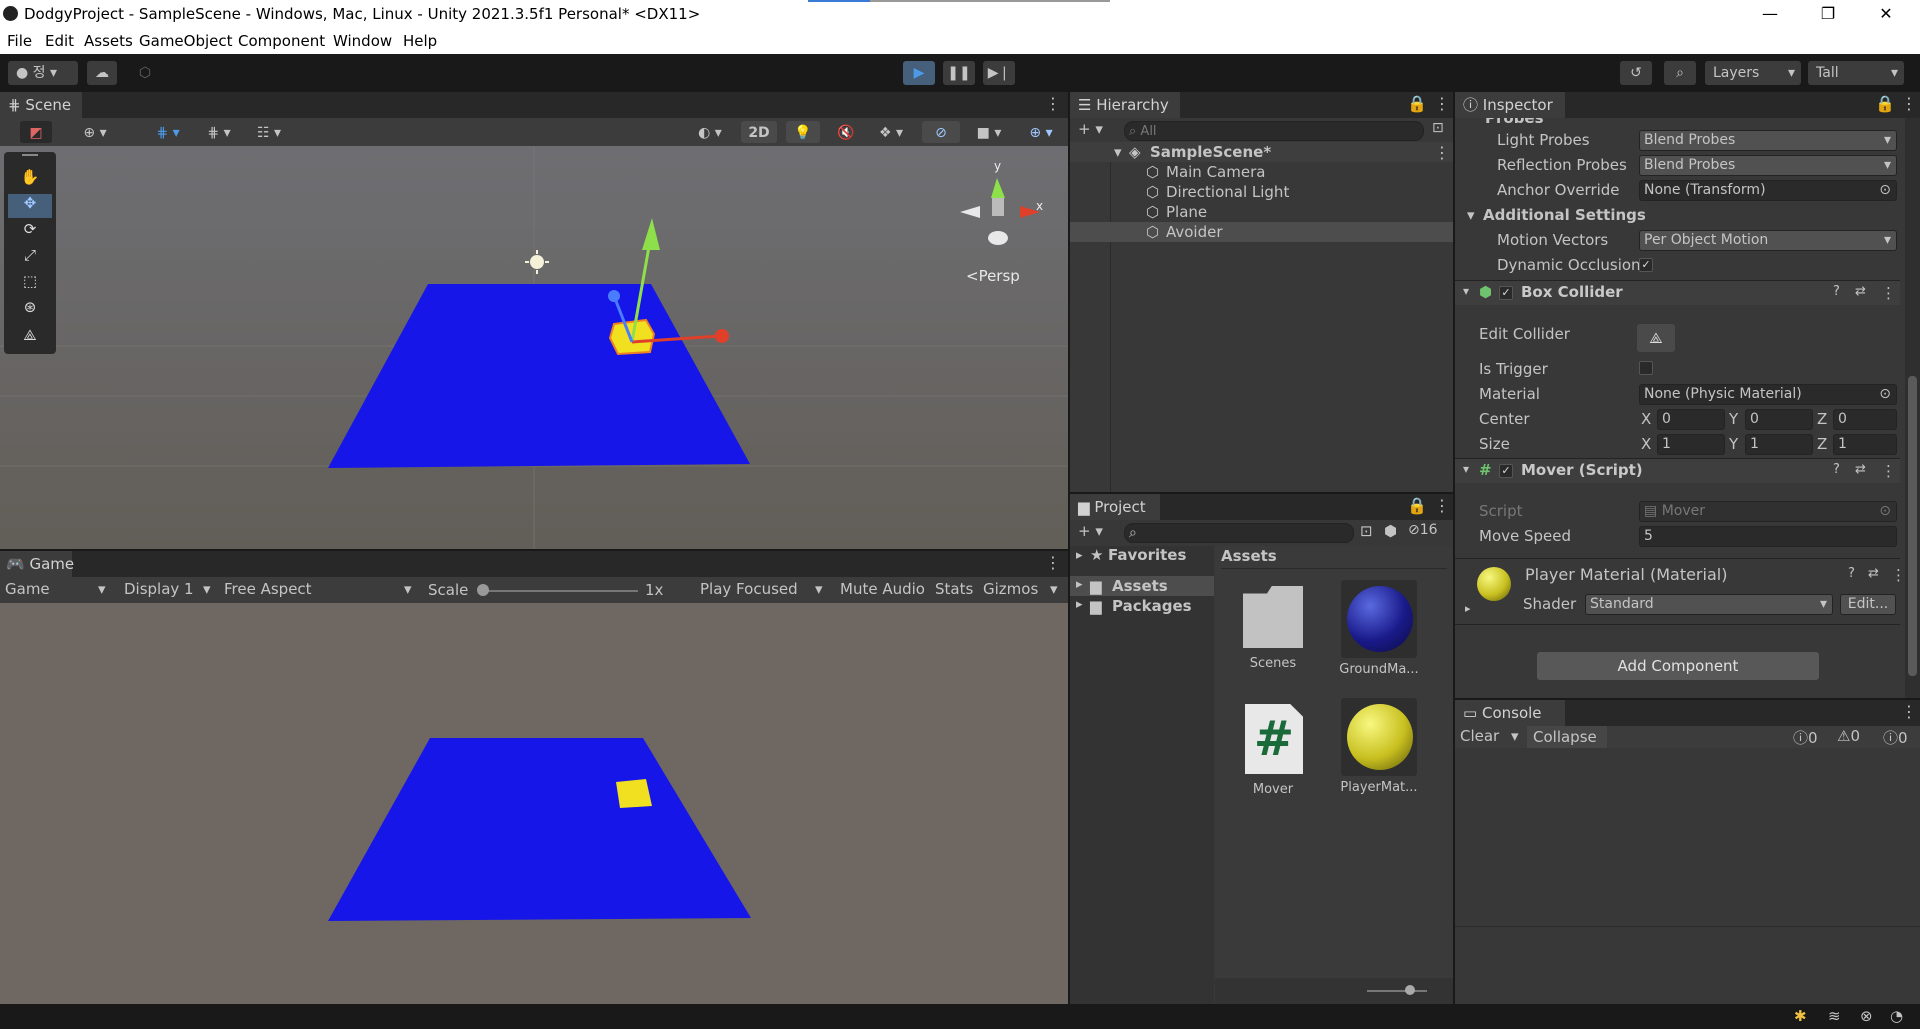 The image size is (1920, 1029). Describe the element at coordinates (1828, 14) in the screenshot. I see `maximize-button: ❐` at that location.